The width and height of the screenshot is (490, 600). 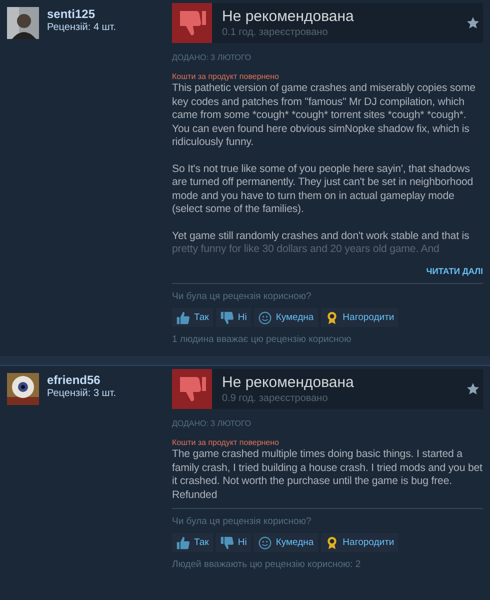 I want to click on author-name: senti125, so click(x=81, y=14).